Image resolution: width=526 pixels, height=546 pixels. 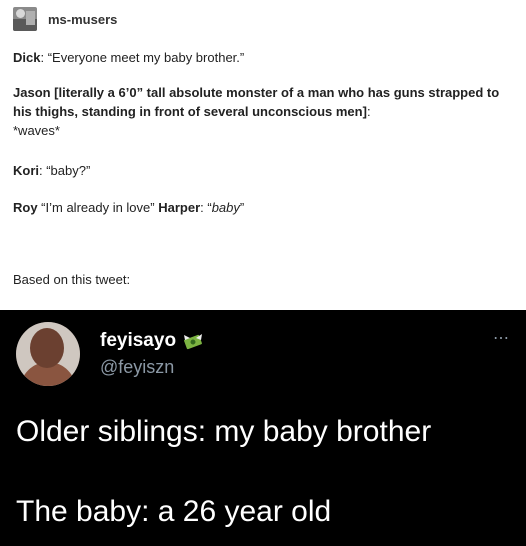 I want to click on jason-colon: :, so click(x=368, y=111).